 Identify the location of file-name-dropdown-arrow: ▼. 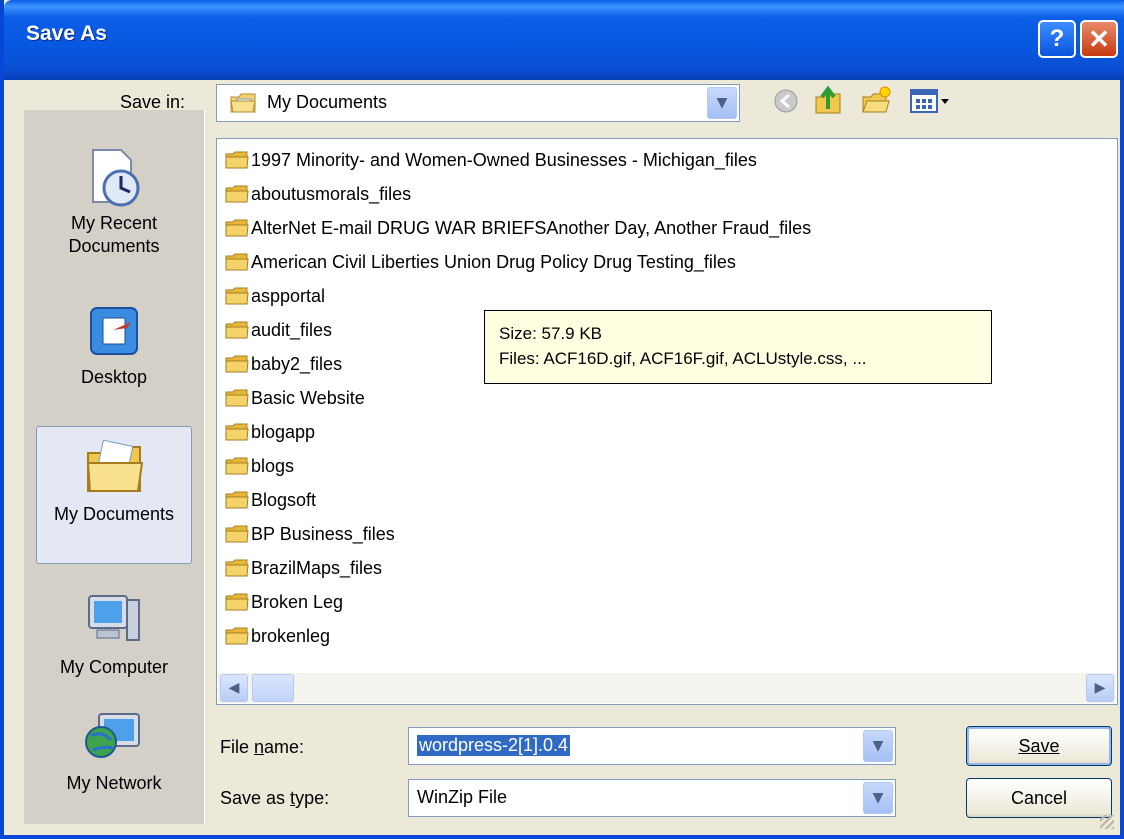
(878, 746).